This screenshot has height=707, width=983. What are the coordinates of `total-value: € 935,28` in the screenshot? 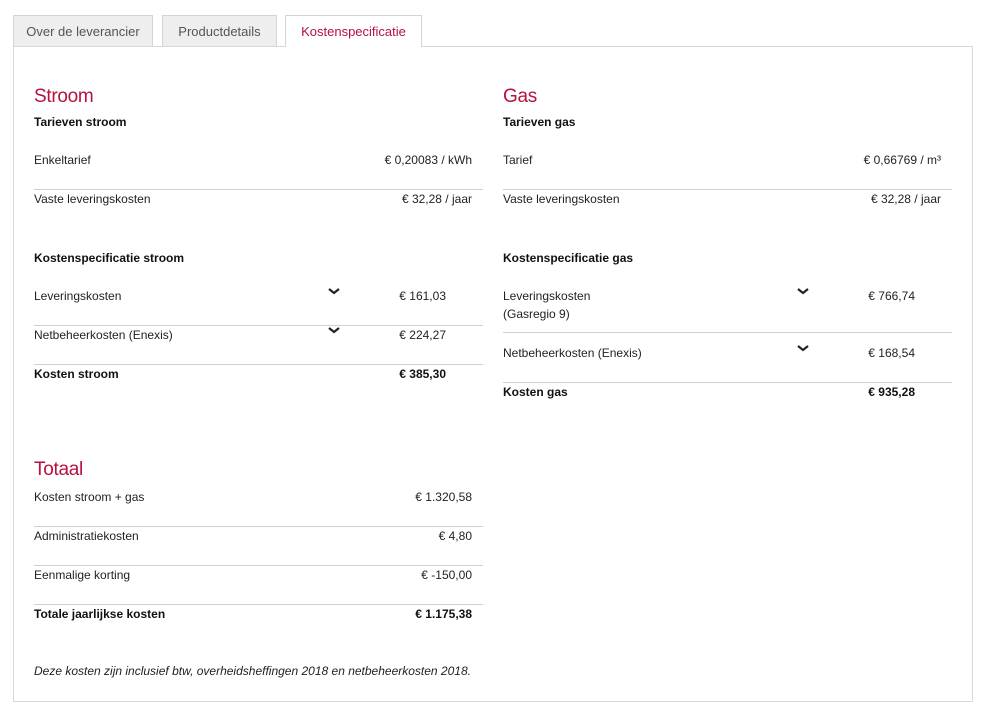 It's located at (891, 392).